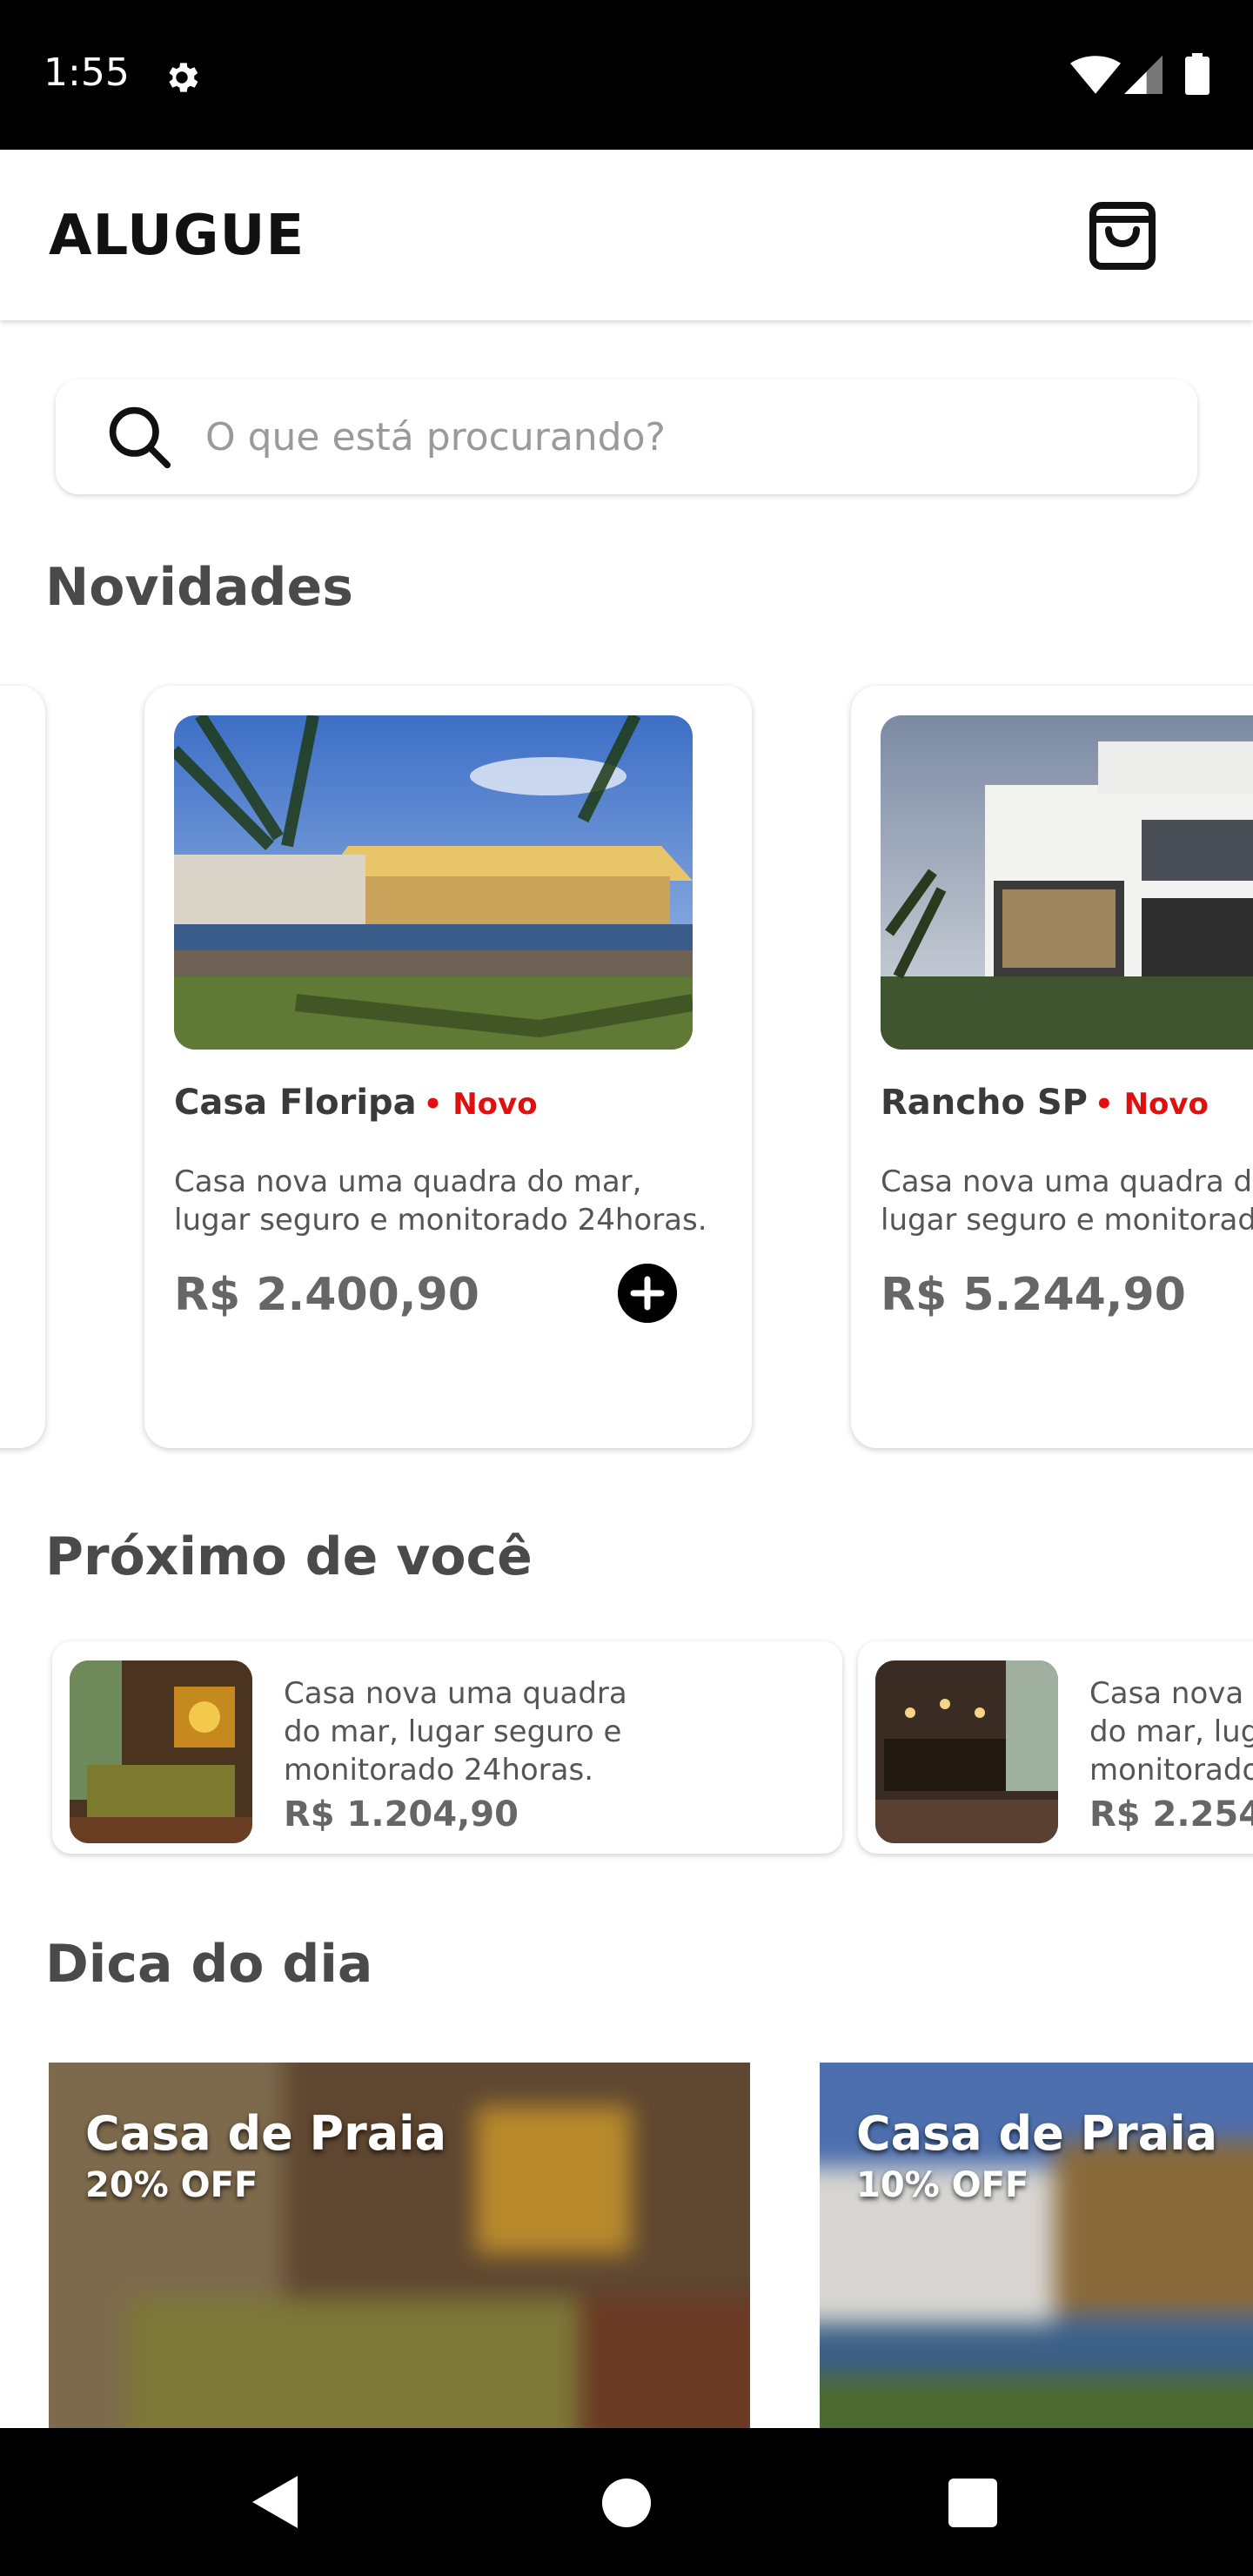 The width and height of the screenshot is (1253, 2576). I want to click on section-title-dica: Dica do dia, so click(209, 1965).